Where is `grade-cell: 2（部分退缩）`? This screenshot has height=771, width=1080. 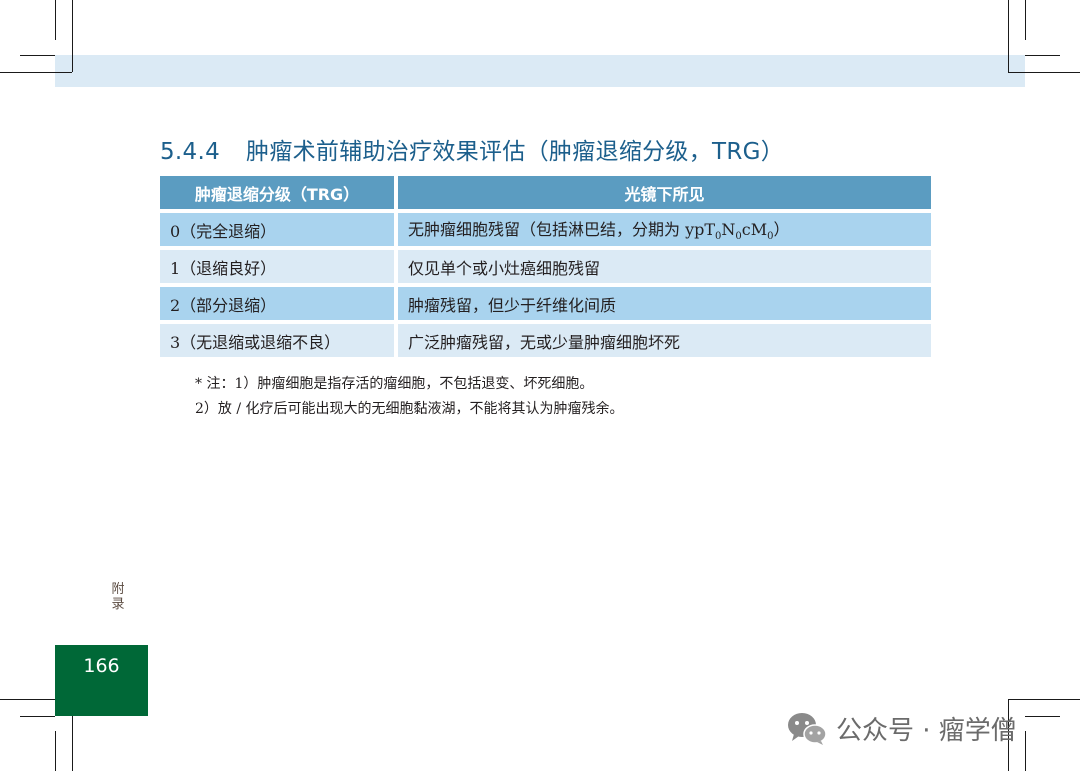 grade-cell: 2（部分退缩） is located at coordinates (279, 303).